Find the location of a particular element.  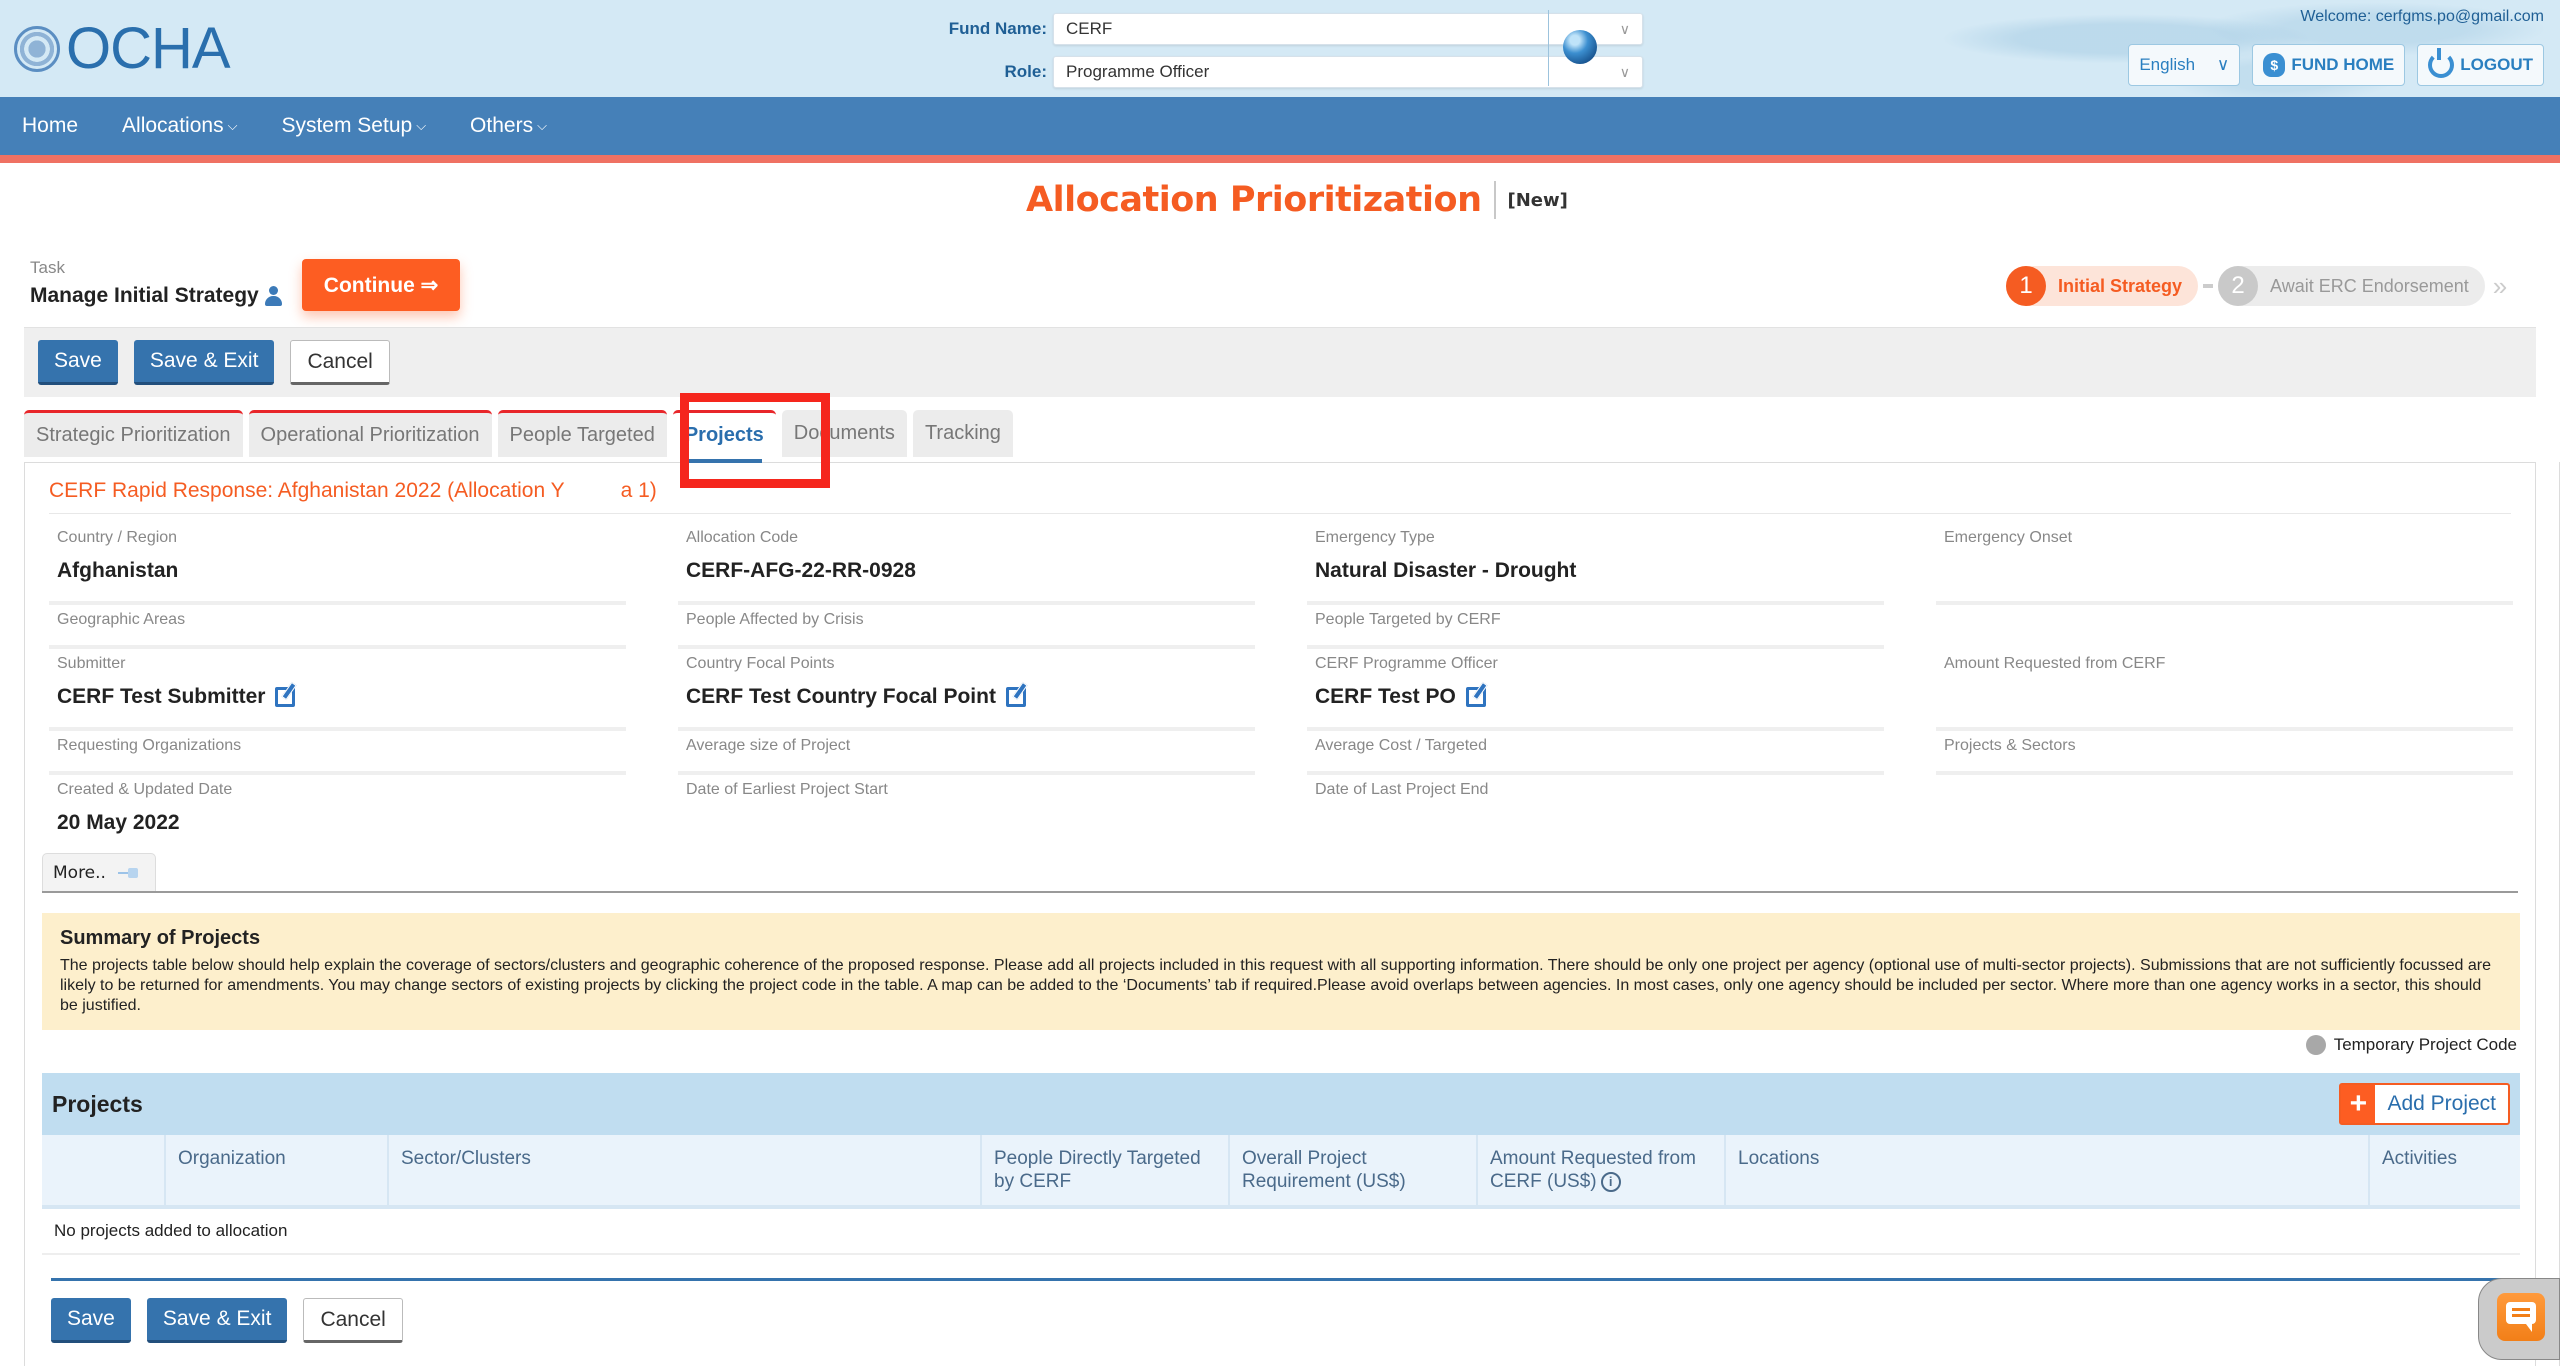

bottom-action-bar: Save Save & Exit Cancel is located at coordinates (227, 1320).